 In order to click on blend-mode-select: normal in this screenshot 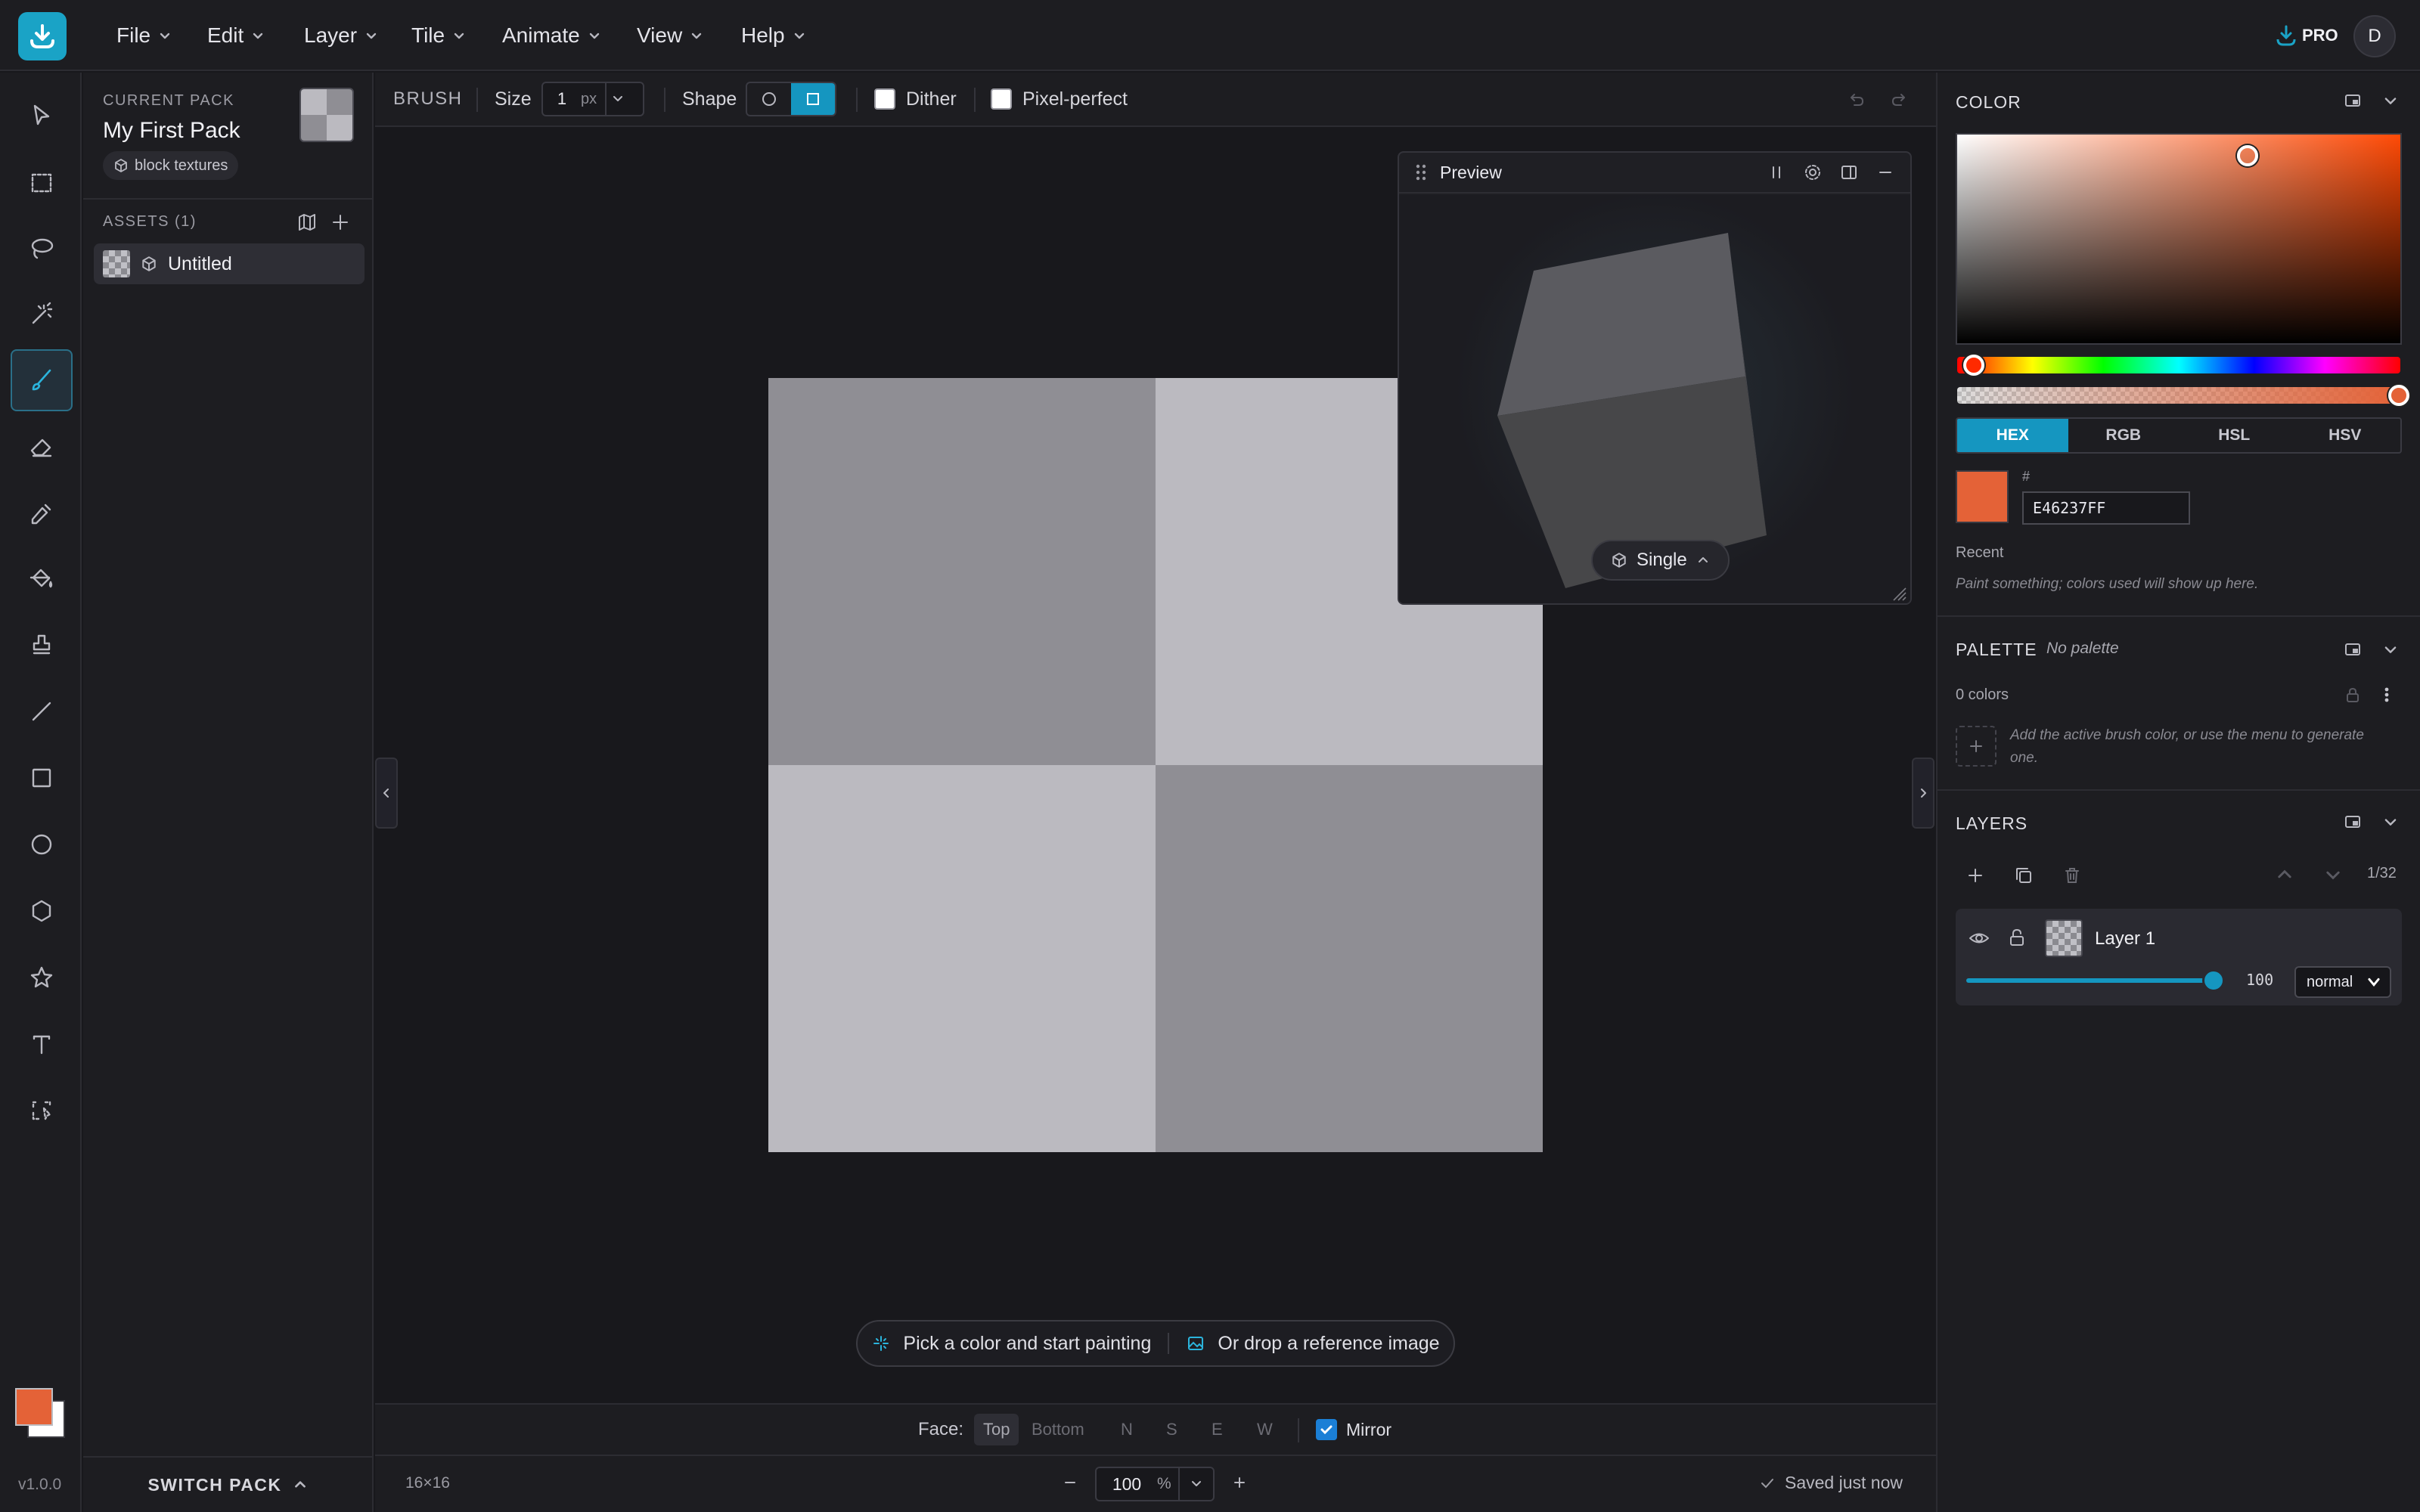, I will do `click(2342, 982)`.